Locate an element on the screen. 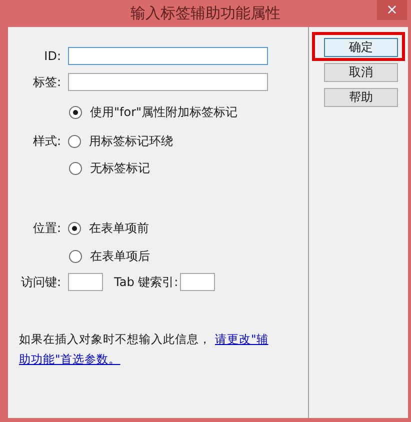  option-label: 无标签标记 is located at coordinates (120, 168).